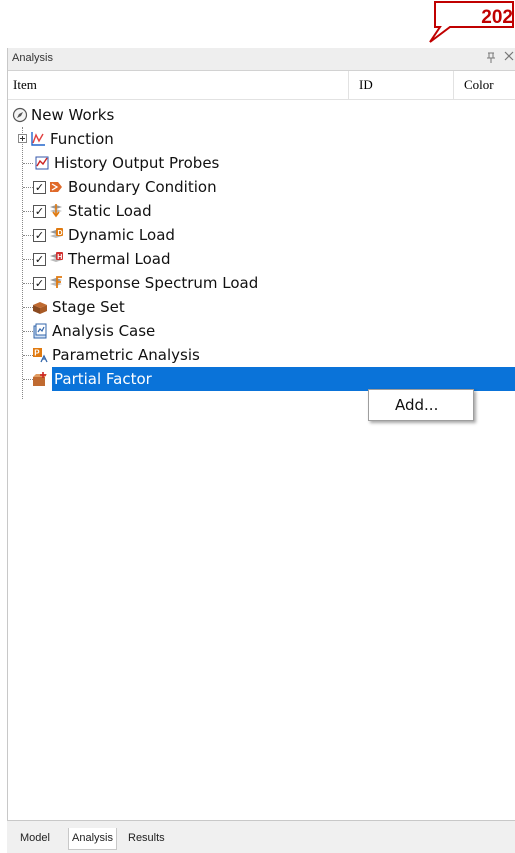 This screenshot has height=853, width=515. I want to click on static-load-checkbox: ✓, so click(39, 211).